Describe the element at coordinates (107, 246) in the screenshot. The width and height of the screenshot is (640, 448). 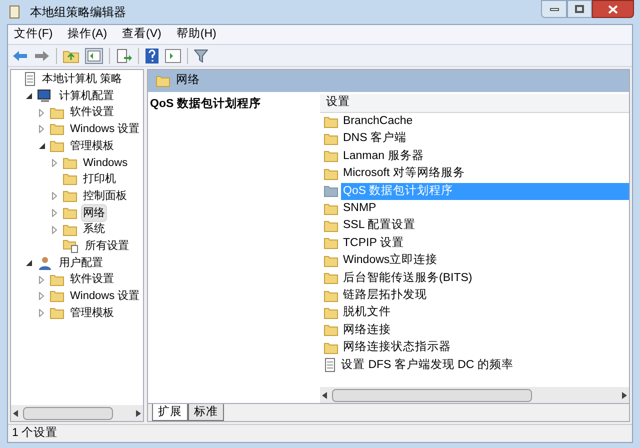
I see `tree-item: 所有设置` at that location.